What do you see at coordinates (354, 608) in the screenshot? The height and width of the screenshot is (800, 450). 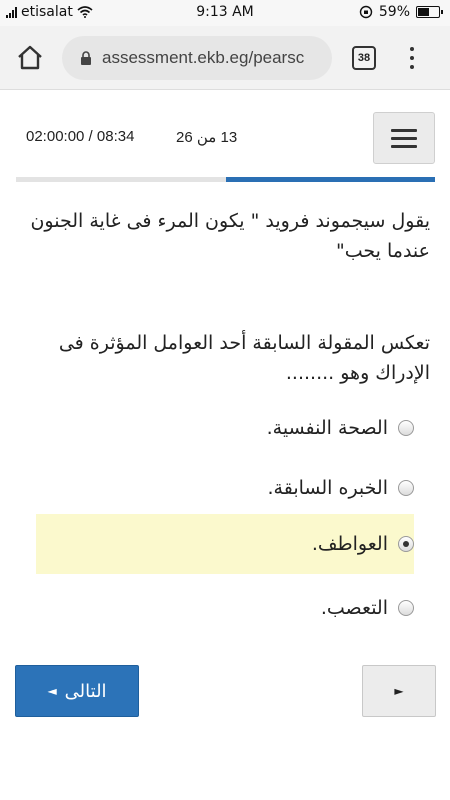 I see `option-label: التعصب.` at bounding box center [354, 608].